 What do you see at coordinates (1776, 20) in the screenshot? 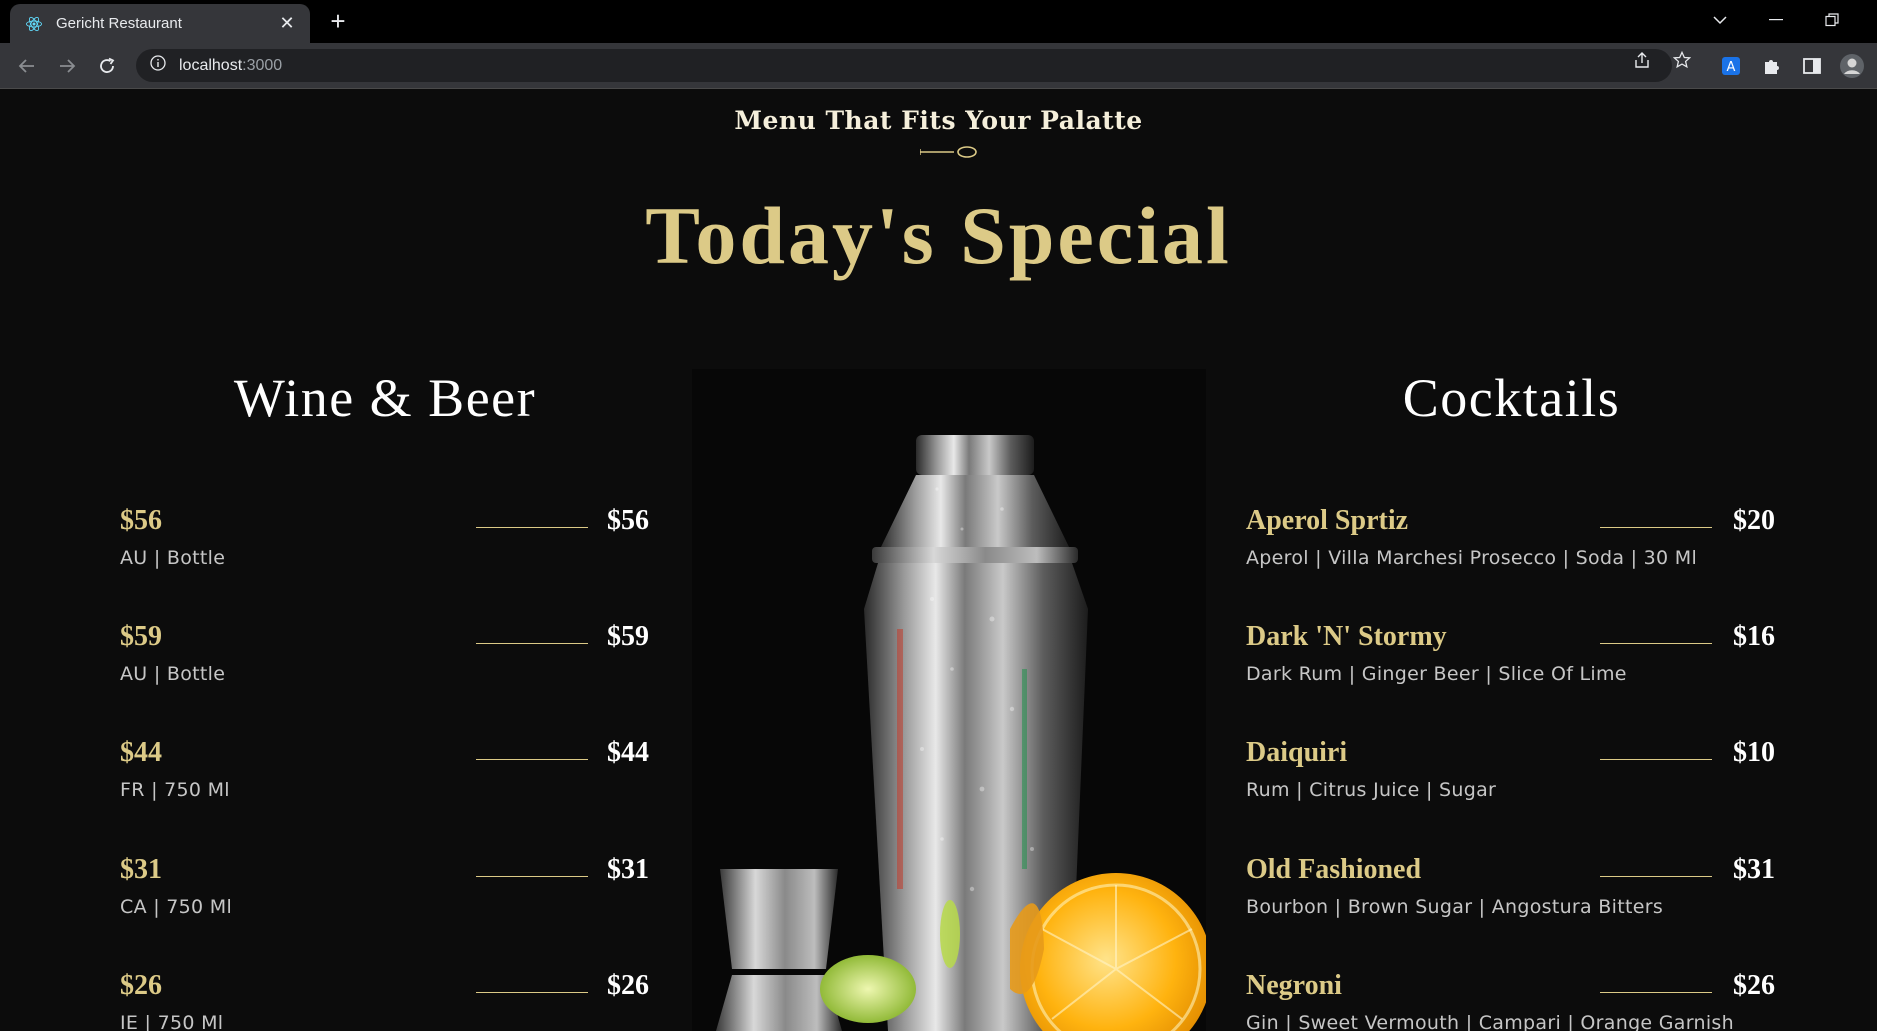
I see `minimize-icon` at bounding box center [1776, 20].